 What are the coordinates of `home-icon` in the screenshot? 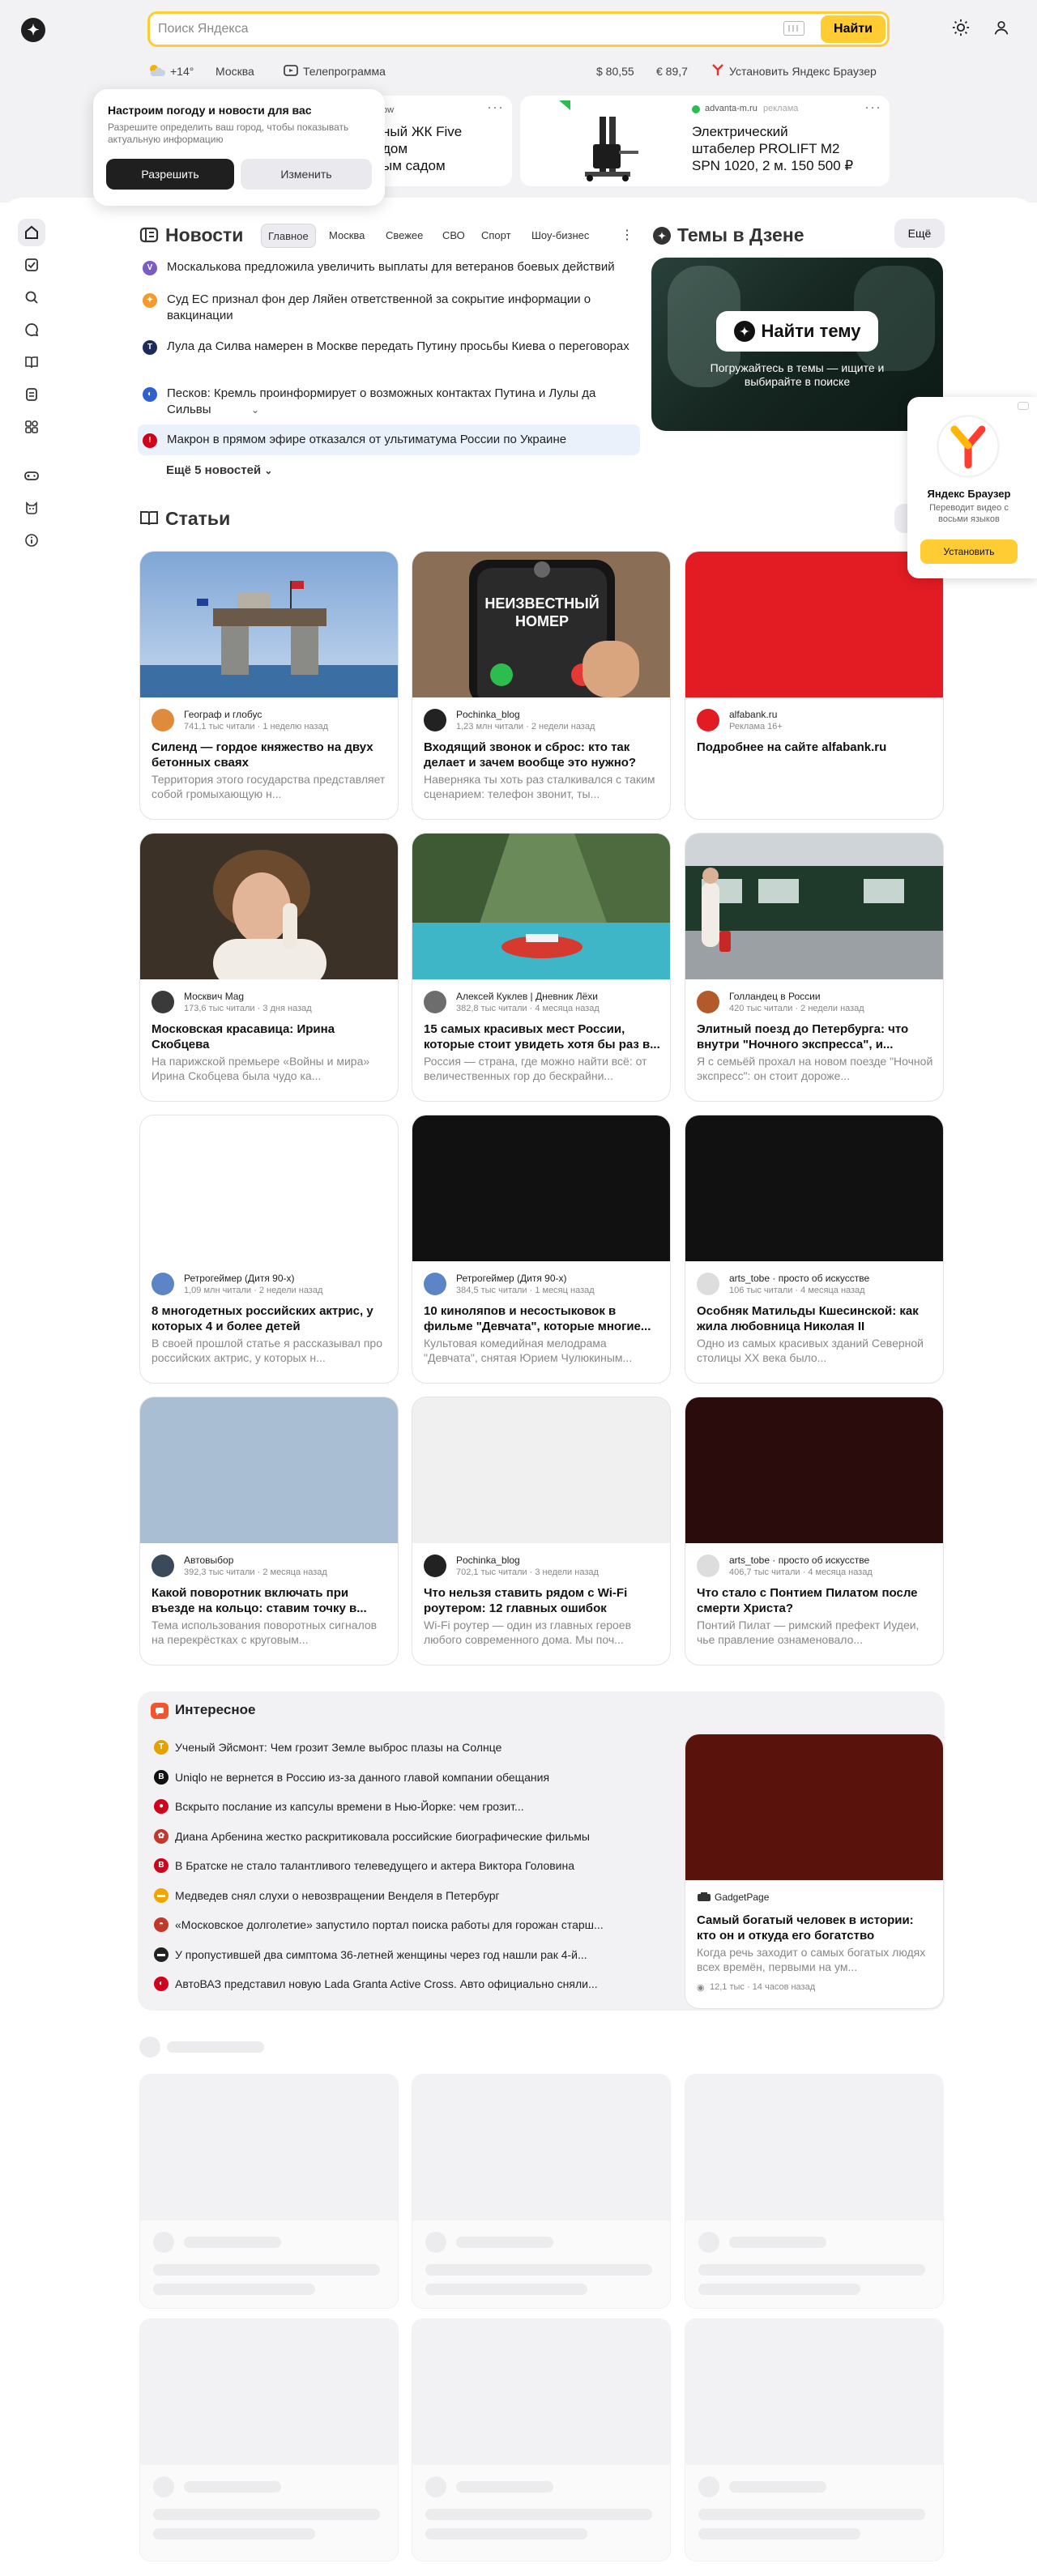 It's located at (32, 232).